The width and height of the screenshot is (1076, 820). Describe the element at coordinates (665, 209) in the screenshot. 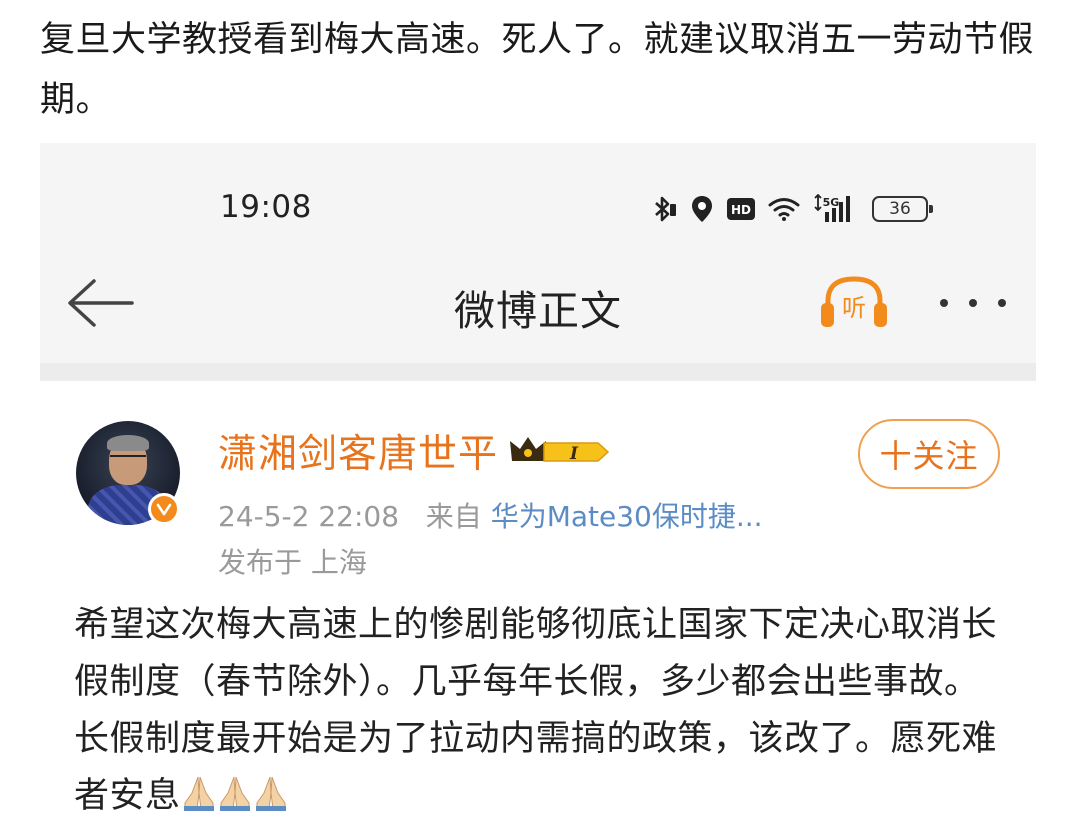

I see `bluetooth-icon` at that location.